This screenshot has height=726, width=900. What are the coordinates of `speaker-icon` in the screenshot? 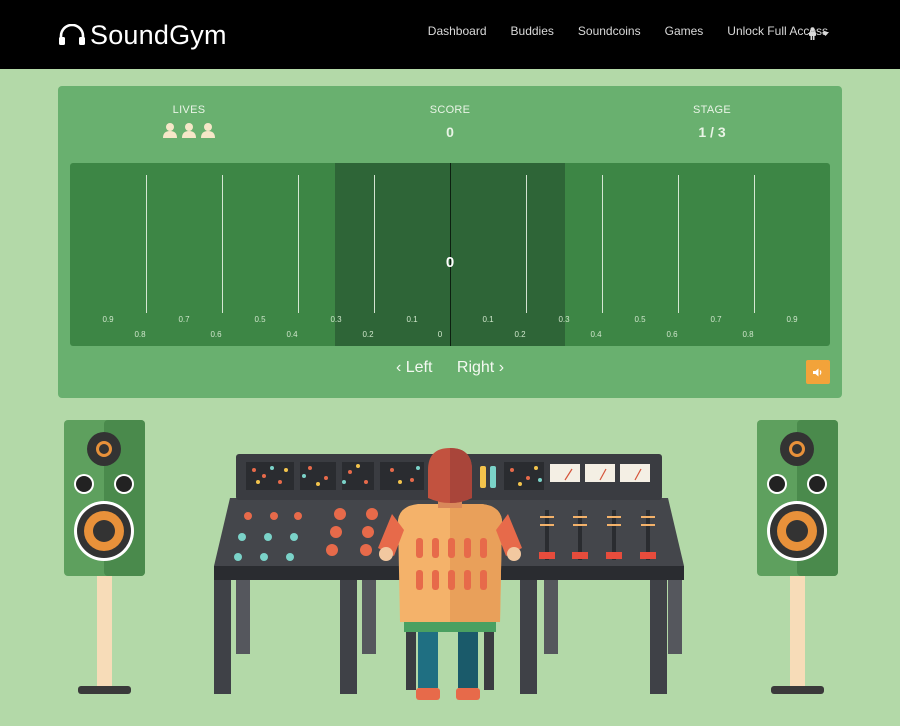 It's located at (817, 372).